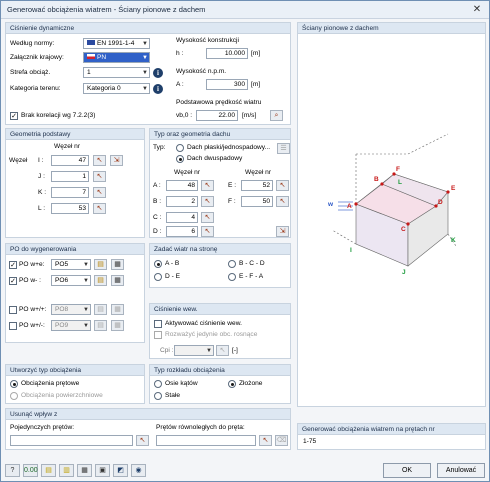 This screenshot has height=482, width=490. Describe the element at coordinates (13, 265) in the screenshot. I see `po1-checkbox: ✓` at that location.